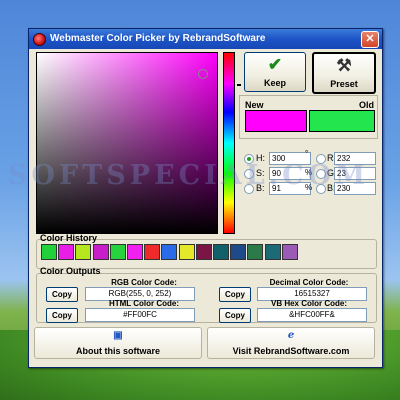  What do you see at coordinates (39, 39) in the screenshot?
I see `app-icon` at bounding box center [39, 39].